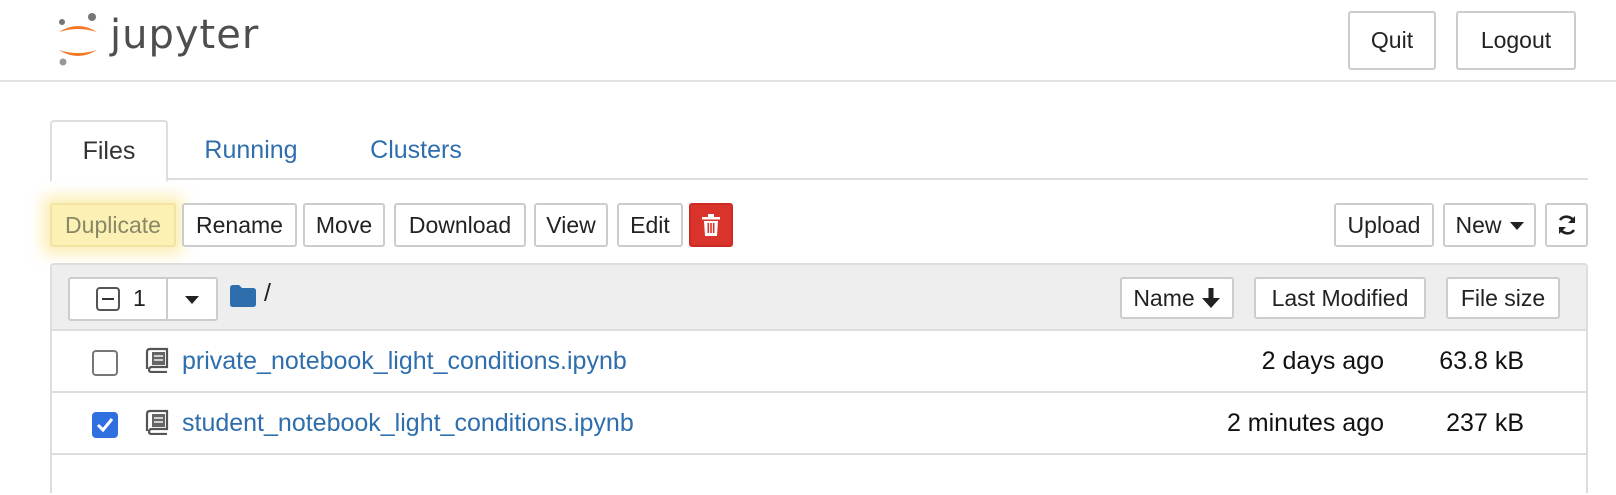  I want to click on selection-control: 1, so click(143, 299).